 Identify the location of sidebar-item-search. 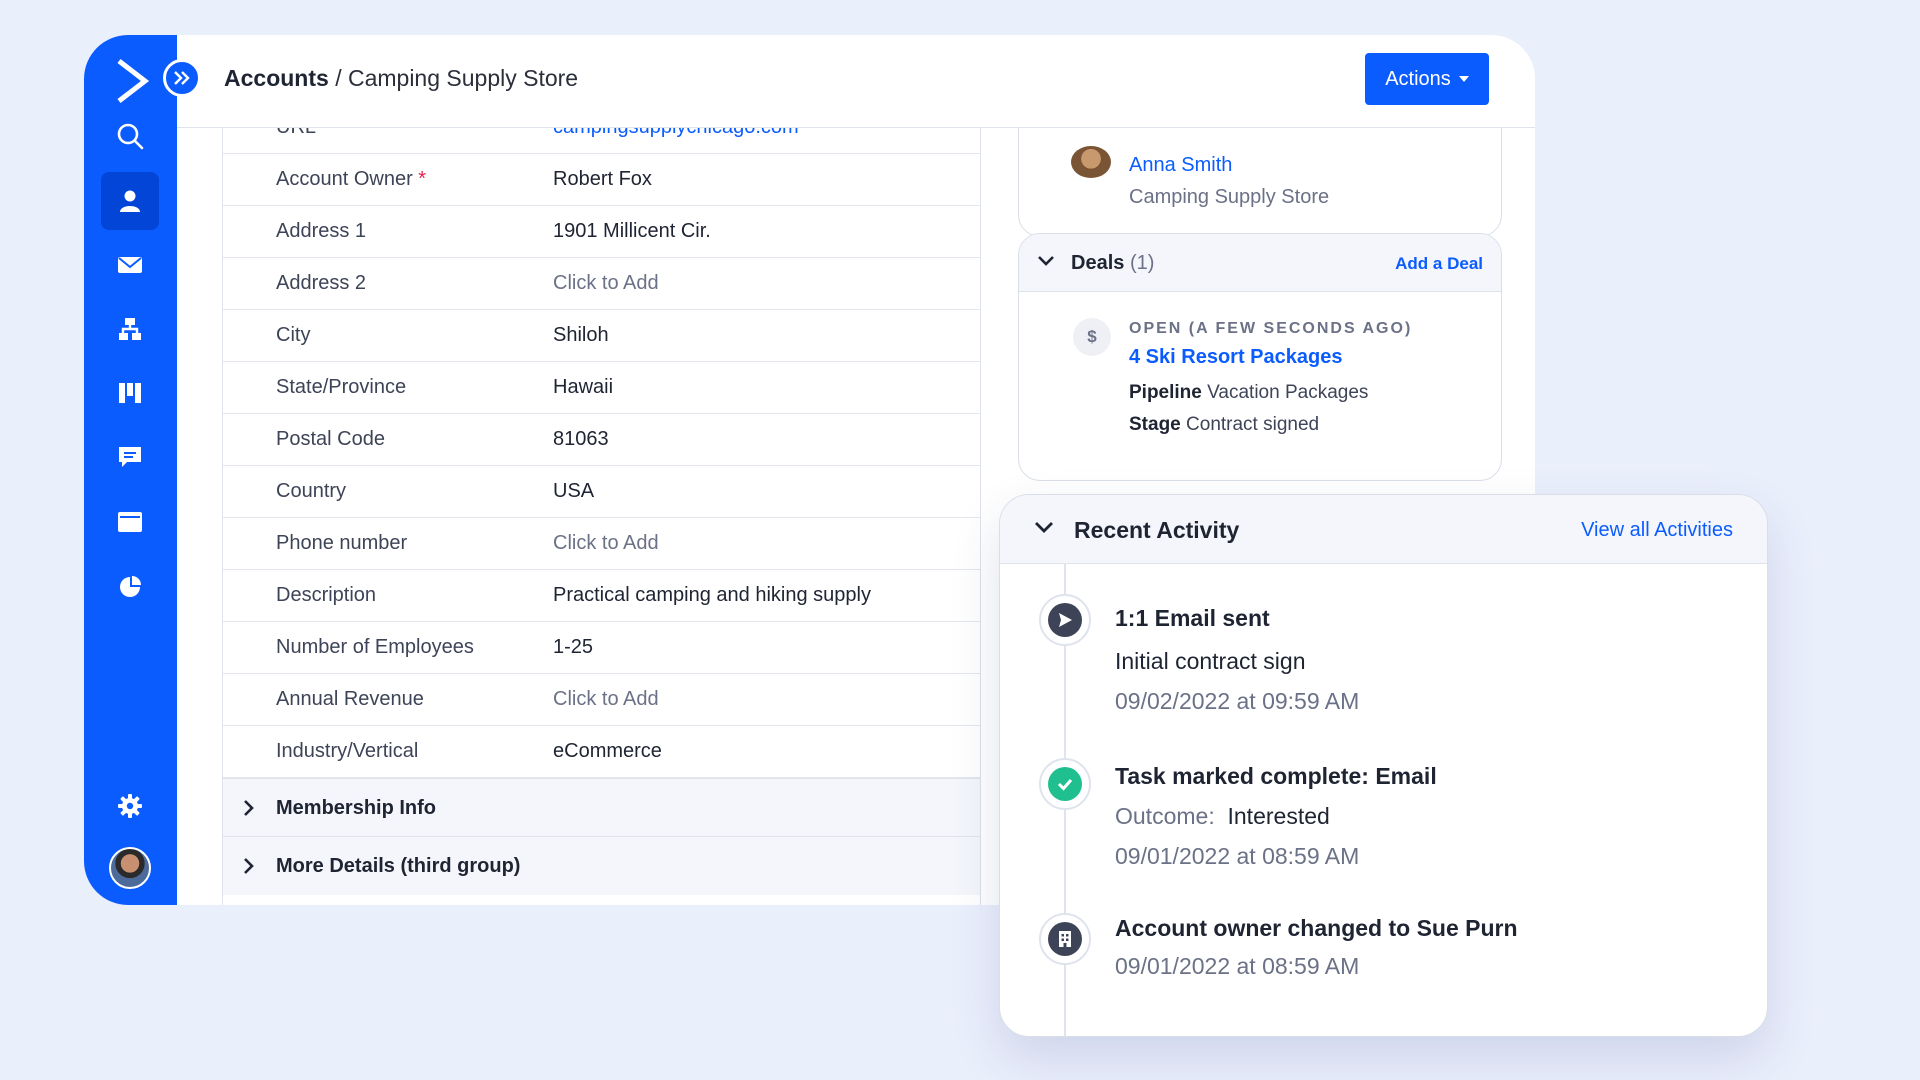
(130, 136).